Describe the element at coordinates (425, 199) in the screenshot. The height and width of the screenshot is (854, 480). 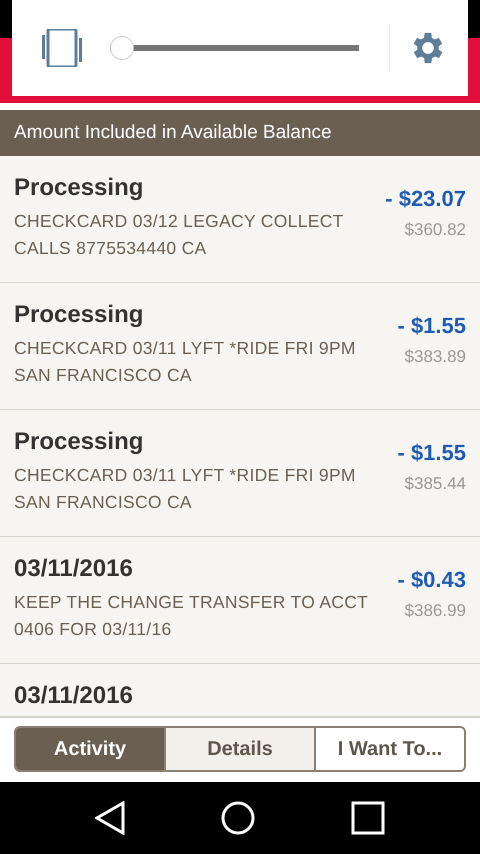
I see `transaction-amount: - $23.07` at that location.